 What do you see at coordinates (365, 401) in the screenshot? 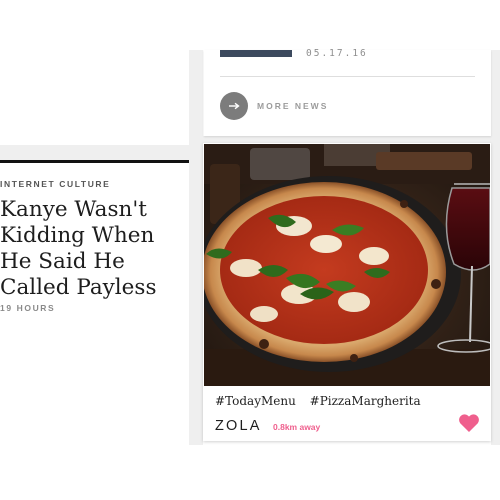
I see `hashtag-pizzamargherita: #PizzaMargherita` at bounding box center [365, 401].